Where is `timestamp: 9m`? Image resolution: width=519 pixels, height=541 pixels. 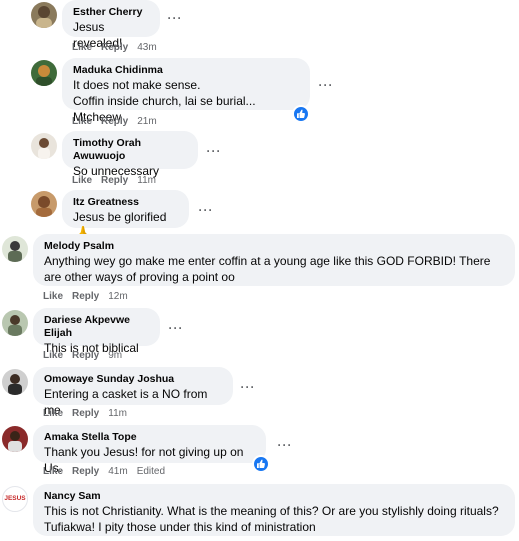 timestamp: 9m is located at coordinates (115, 355).